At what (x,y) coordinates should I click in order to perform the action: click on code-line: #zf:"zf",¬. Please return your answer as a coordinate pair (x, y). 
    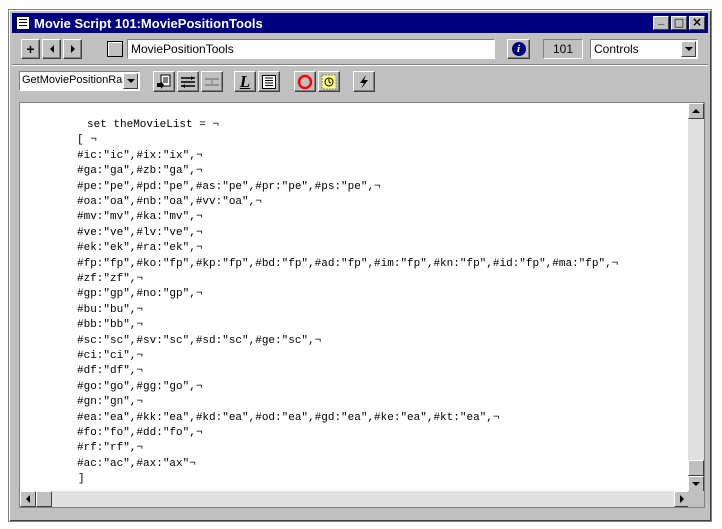
    Looking at the image, I should click on (110, 279).